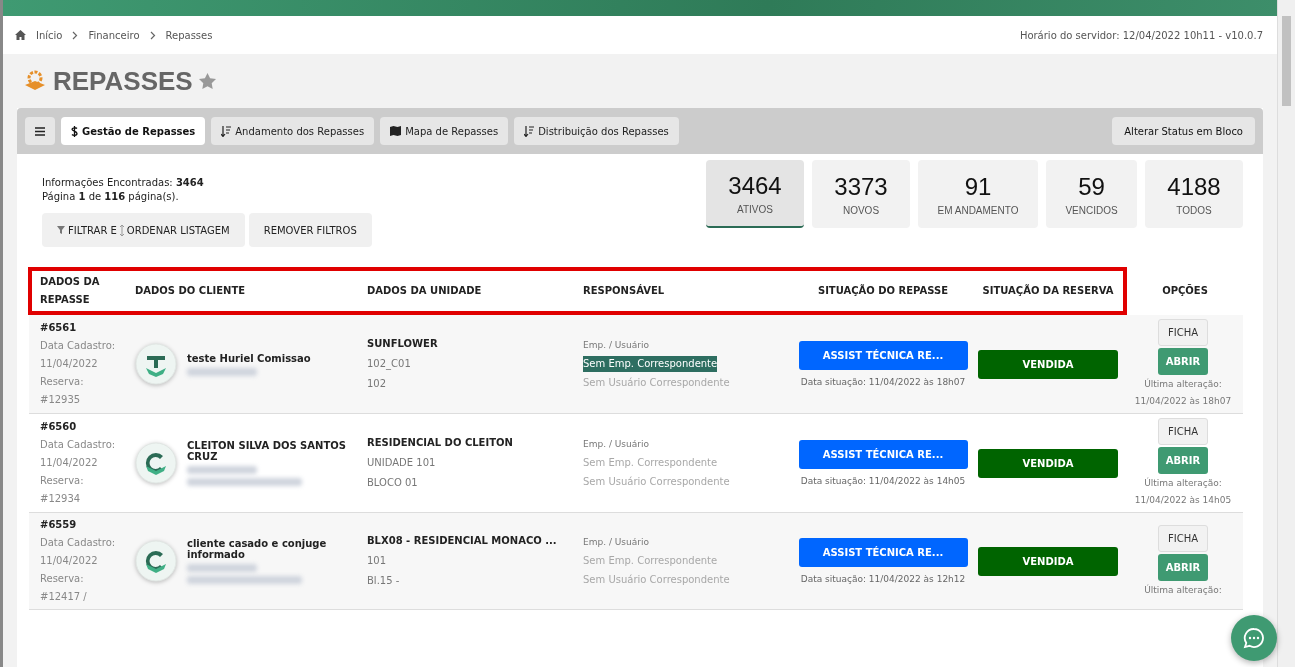 This screenshot has height=667, width=1295. What do you see at coordinates (596, 131) in the screenshot?
I see `tab: Distribuição dos Repasses` at bounding box center [596, 131].